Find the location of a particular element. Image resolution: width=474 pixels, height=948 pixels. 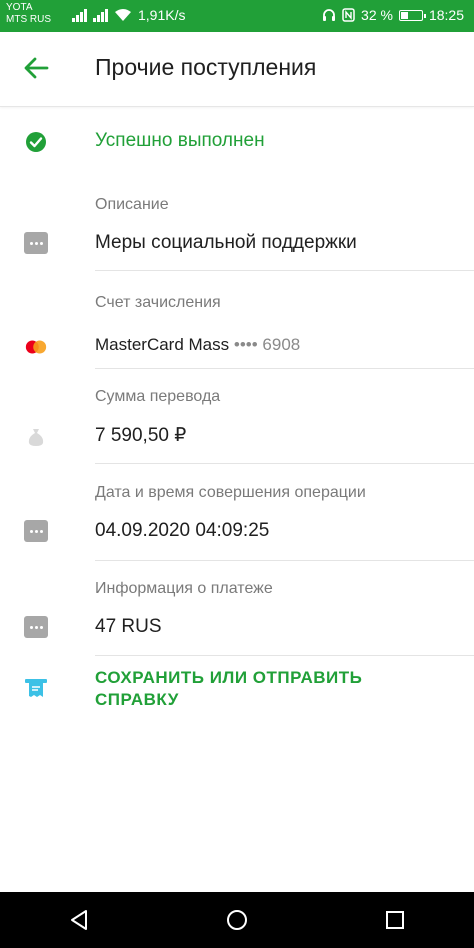

save-send-receipt-button: СОХРАНИТЬ ИЛИ ОТПРАВИТЬ СПРАВКУ is located at coordinates (260, 689).